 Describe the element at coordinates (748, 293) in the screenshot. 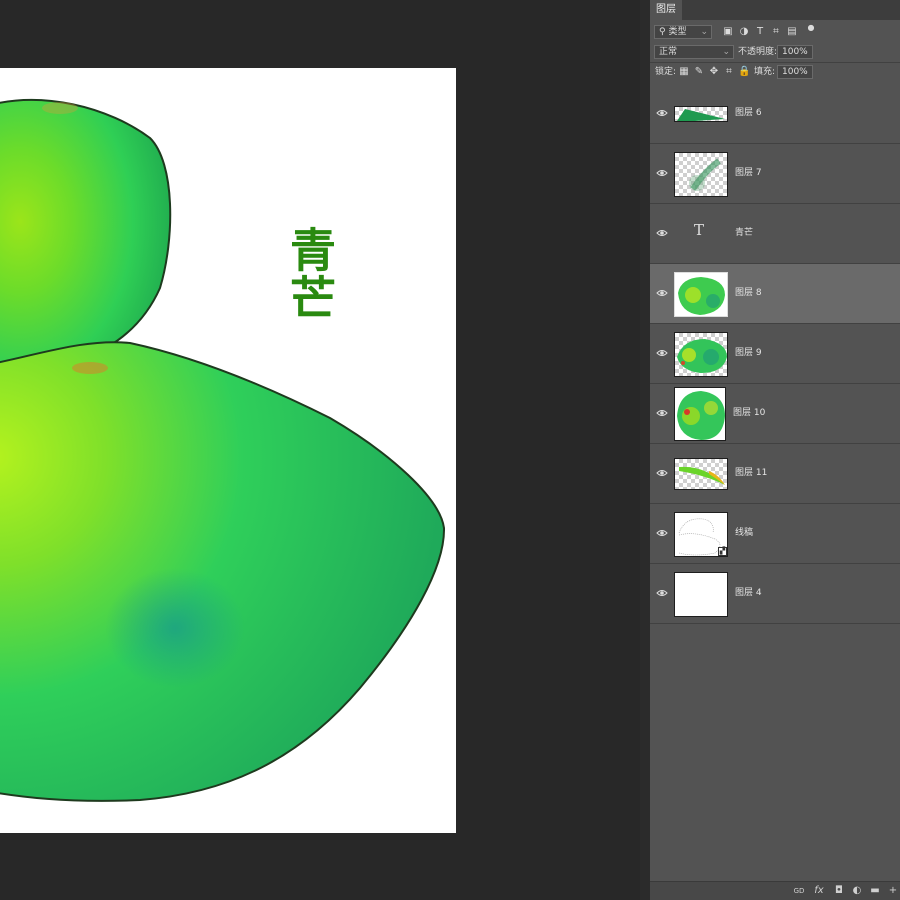

I see `layer-name: 图层 8` at that location.